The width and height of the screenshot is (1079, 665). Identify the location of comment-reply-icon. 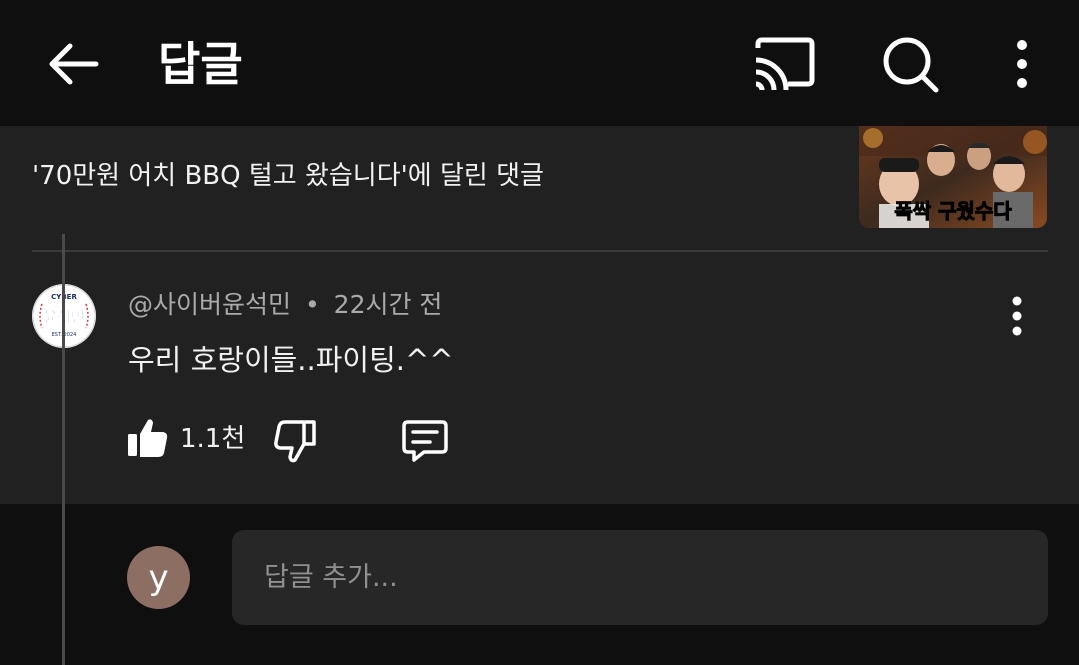
(425, 441).